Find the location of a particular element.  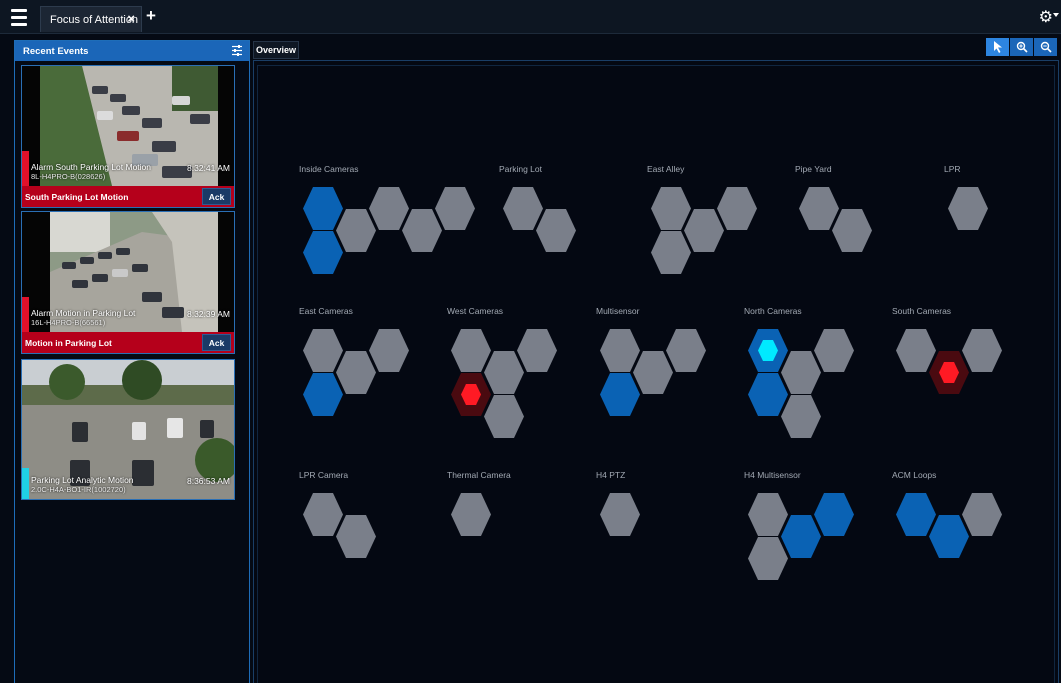

group-label-pipe-yard: Pipe Yard is located at coordinates (813, 169).